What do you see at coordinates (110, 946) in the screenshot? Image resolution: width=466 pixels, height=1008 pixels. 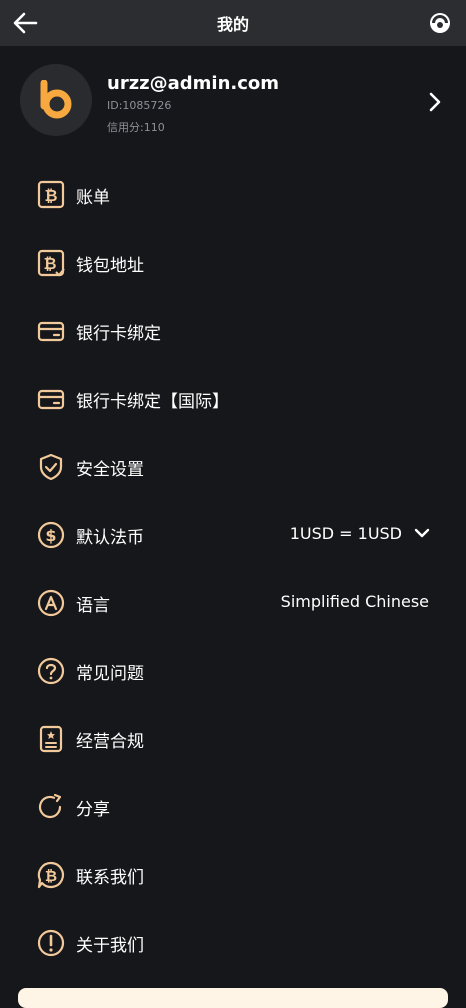 I see `menu-label-about: 关于我们` at bounding box center [110, 946].